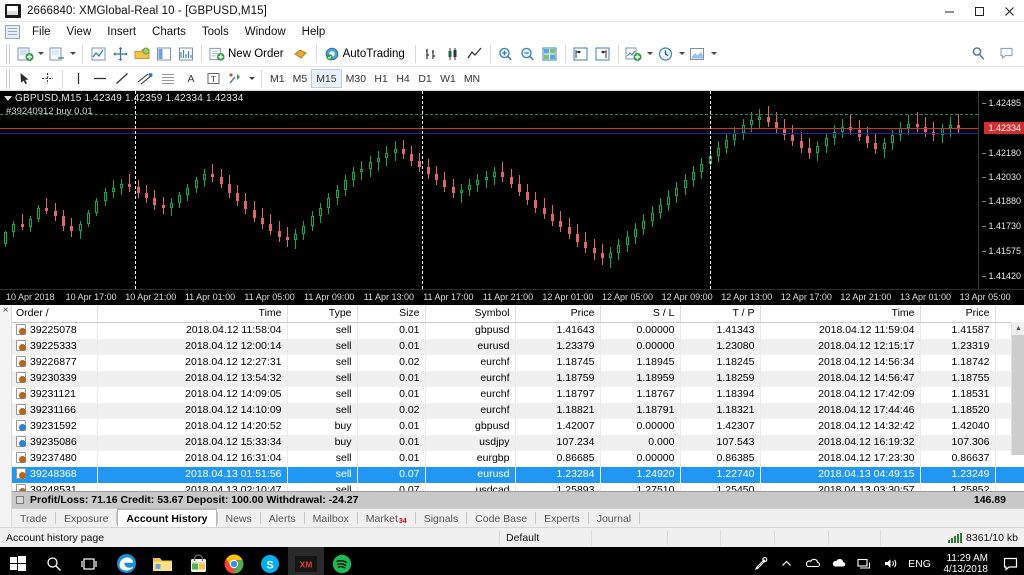 Image resolution: width=1024 pixels, height=575 pixels. What do you see at coordinates (270, 561) in the screenshot?
I see `skype-icon: S` at bounding box center [270, 561].